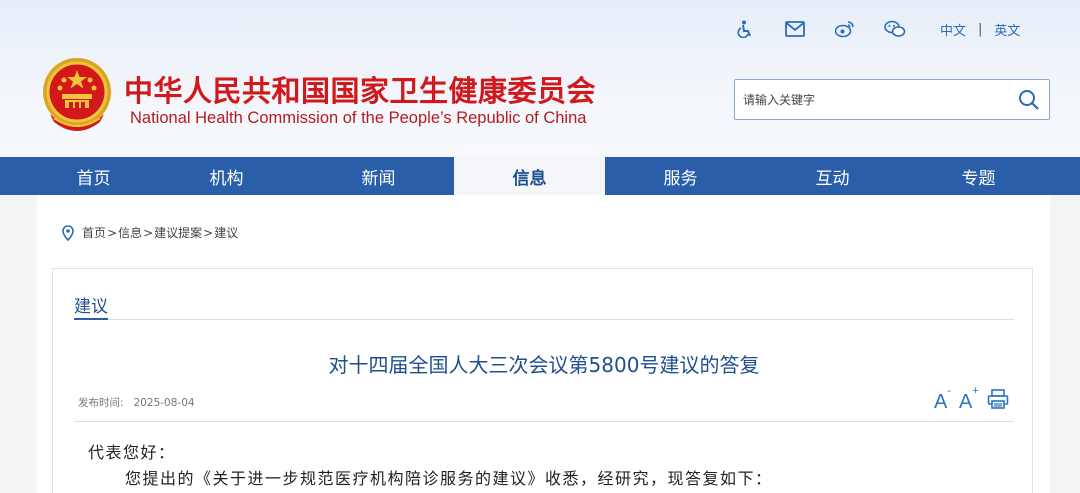  I want to click on publish-date-label: 发布时间:, so click(101, 403).